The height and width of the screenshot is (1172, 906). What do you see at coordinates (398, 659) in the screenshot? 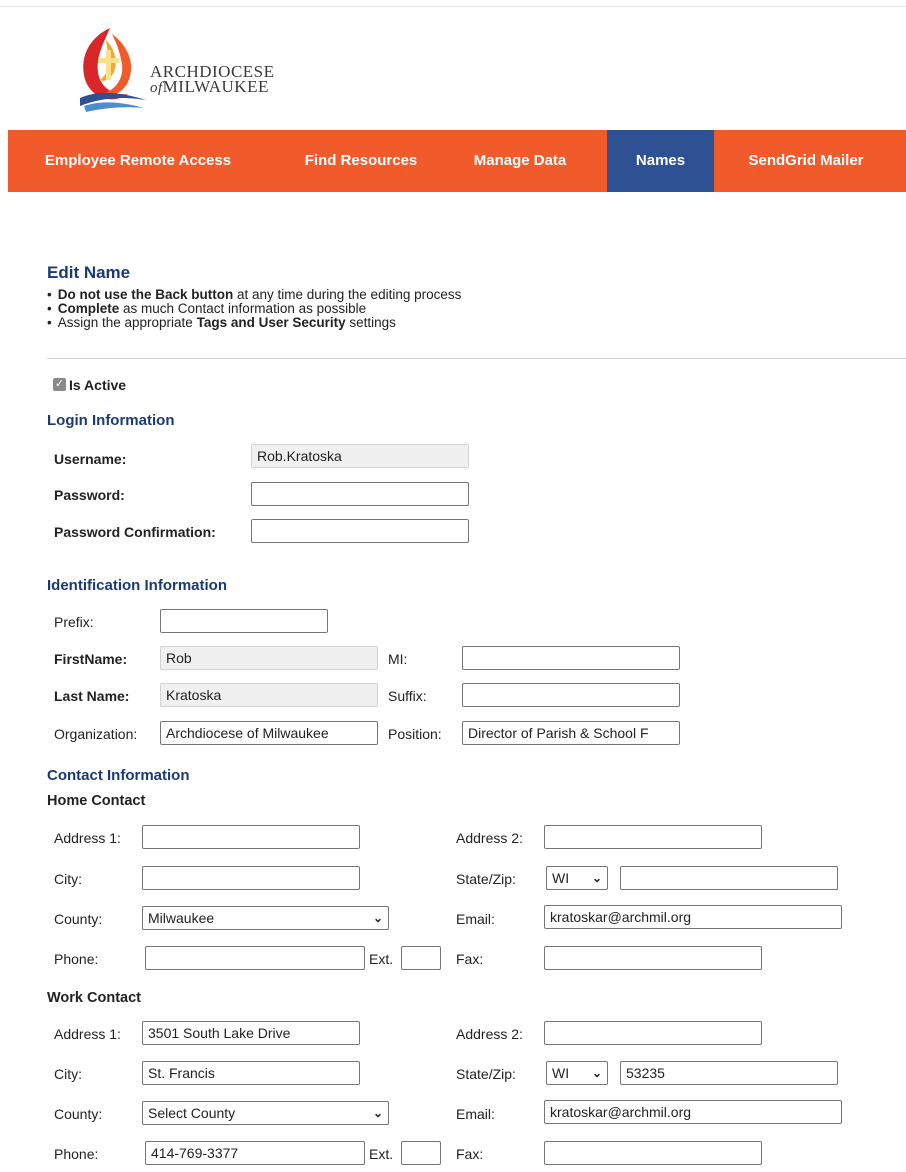
I see `mi-label: MI:` at bounding box center [398, 659].